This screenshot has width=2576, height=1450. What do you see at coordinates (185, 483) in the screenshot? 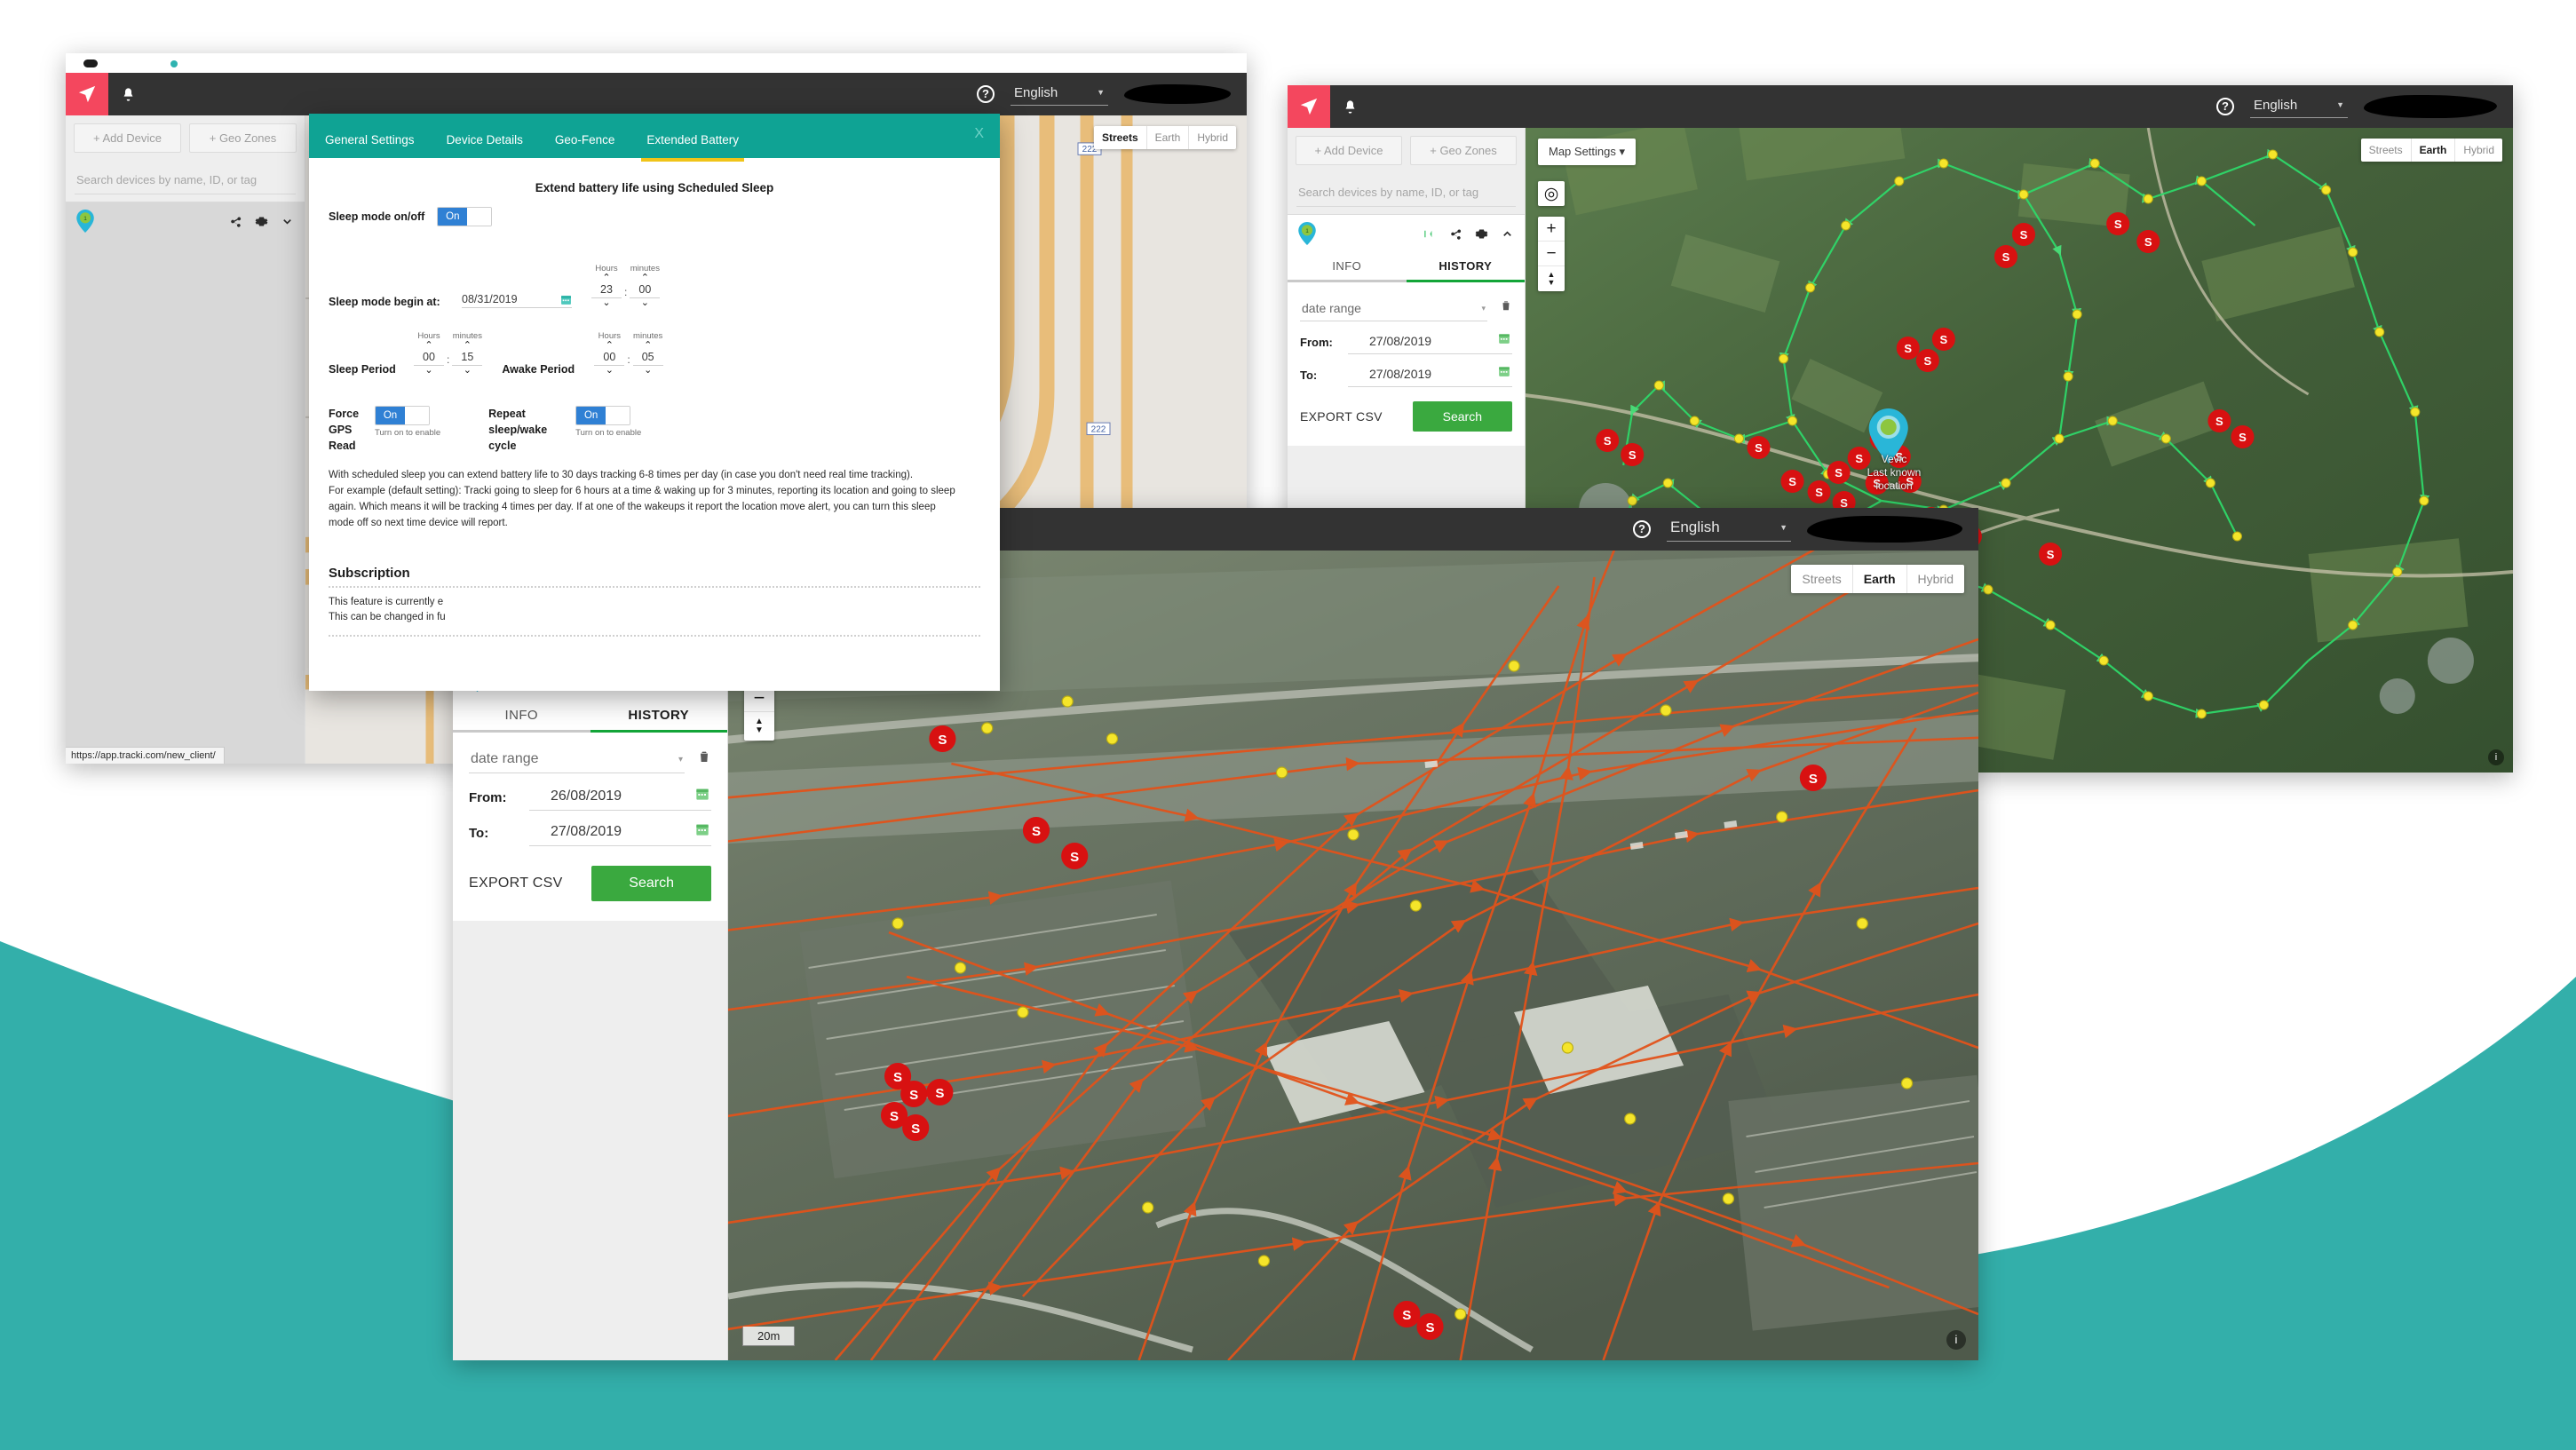
I see `device-card: 1` at bounding box center [185, 483].